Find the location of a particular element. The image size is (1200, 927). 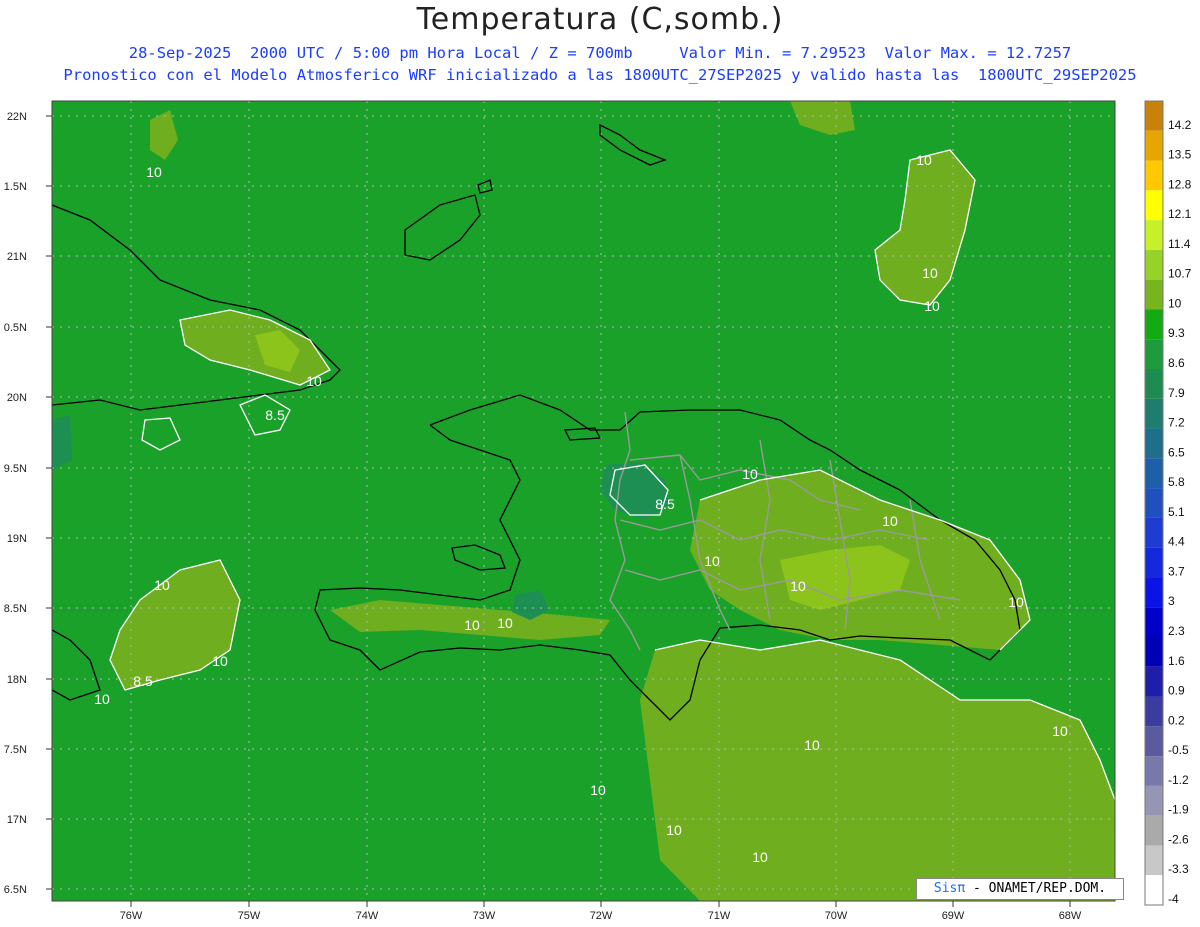

colorbar-label: 12.8 is located at coordinates (1180, 184).